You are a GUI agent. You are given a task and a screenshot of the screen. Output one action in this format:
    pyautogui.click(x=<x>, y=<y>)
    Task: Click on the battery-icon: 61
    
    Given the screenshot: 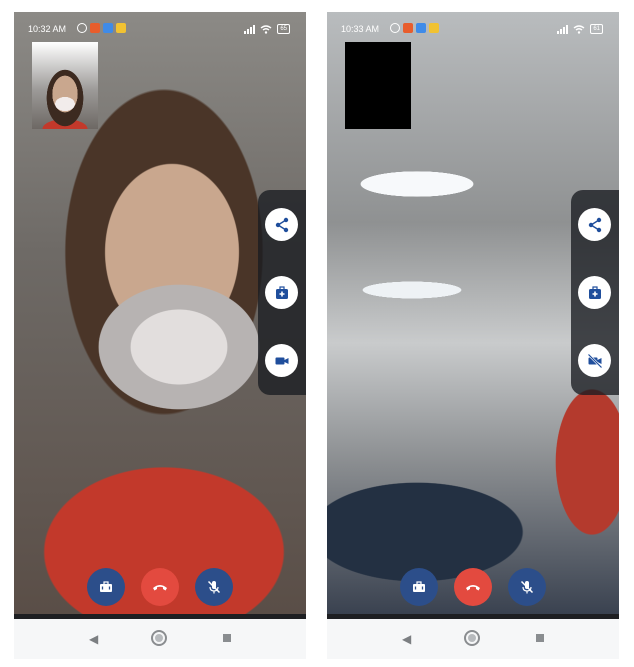 What is the action you would take?
    pyautogui.click(x=596, y=29)
    